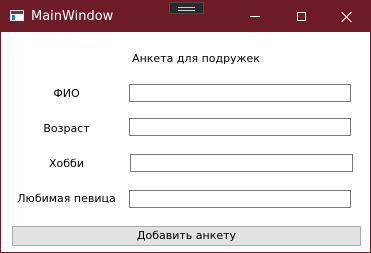 The width and height of the screenshot is (371, 253). Describe the element at coordinates (186, 236) in the screenshot. I see `add-form-button: Добавить анкету` at that location.